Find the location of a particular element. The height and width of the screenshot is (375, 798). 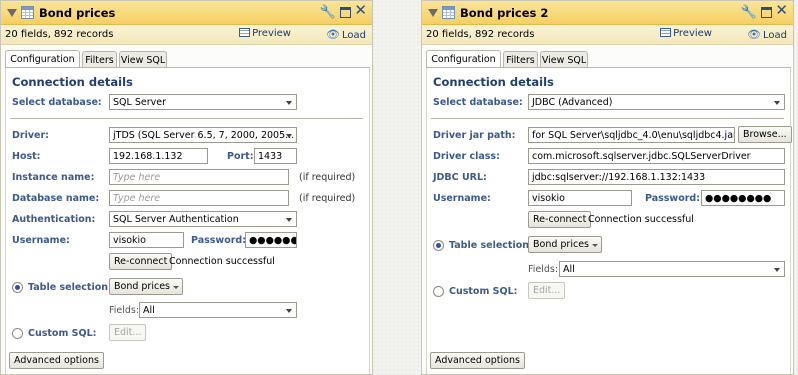

database-name-field: Type here is located at coordinates (199, 198).